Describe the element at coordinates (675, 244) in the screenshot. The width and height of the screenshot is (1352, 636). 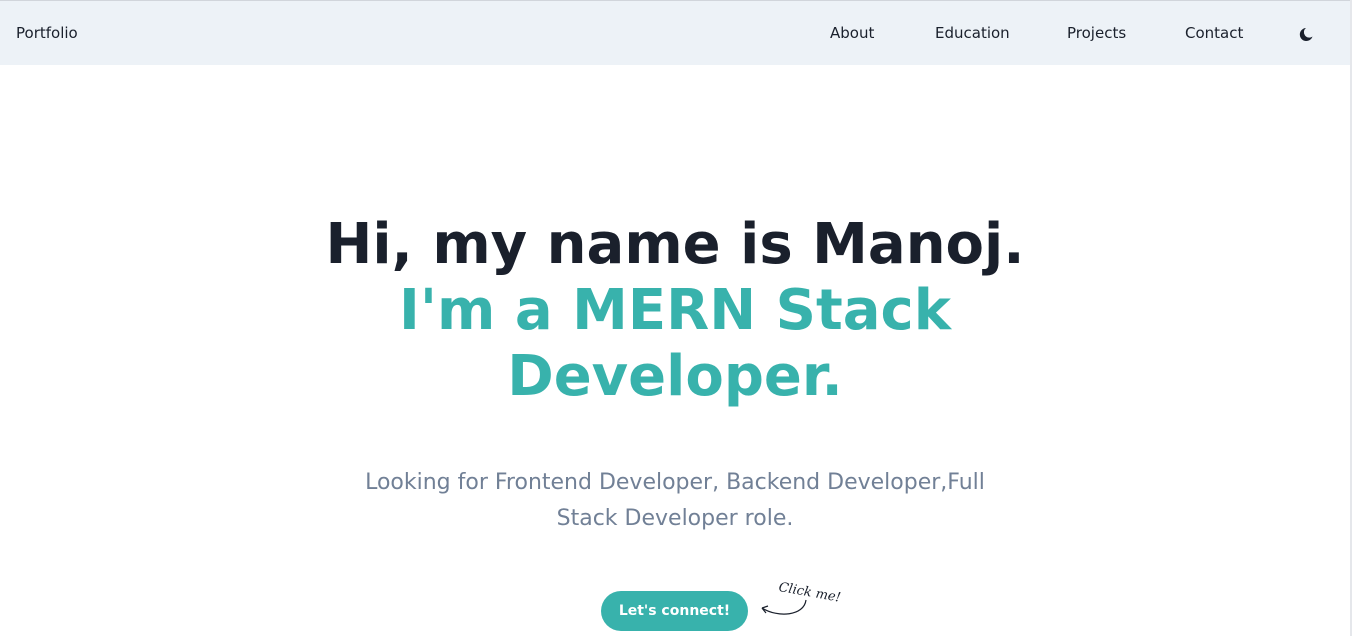
I see `hero-greeting: Hi, my name is Manoj.` at that location.